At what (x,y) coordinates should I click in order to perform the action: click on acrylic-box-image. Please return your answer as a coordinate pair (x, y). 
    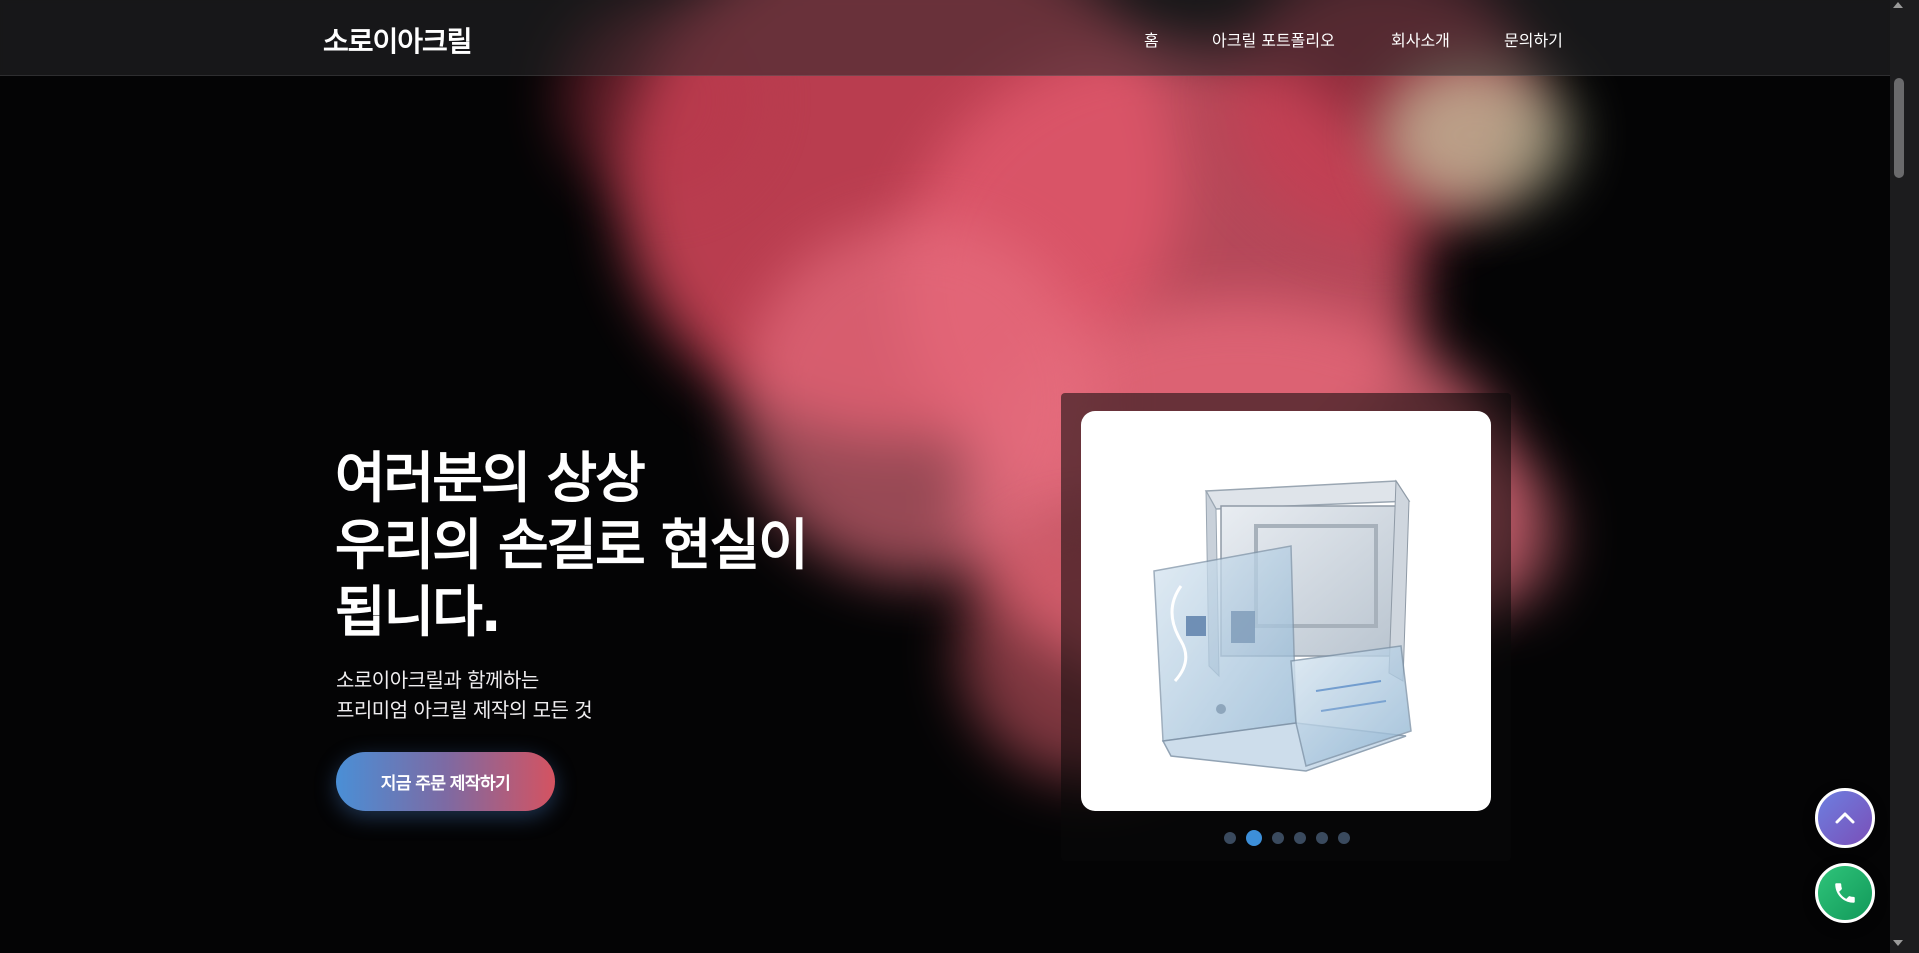
    Looking at the image, I should click on (1282, 625).